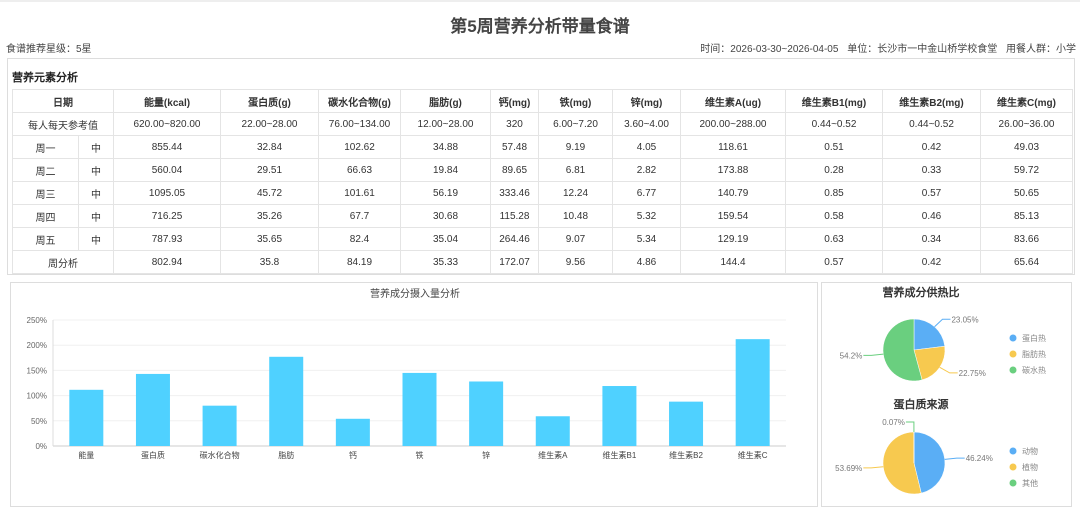 The height and width of the screenshot is (511, 1080). I want to click on table-cell: 1095.05, so click(167, 193).